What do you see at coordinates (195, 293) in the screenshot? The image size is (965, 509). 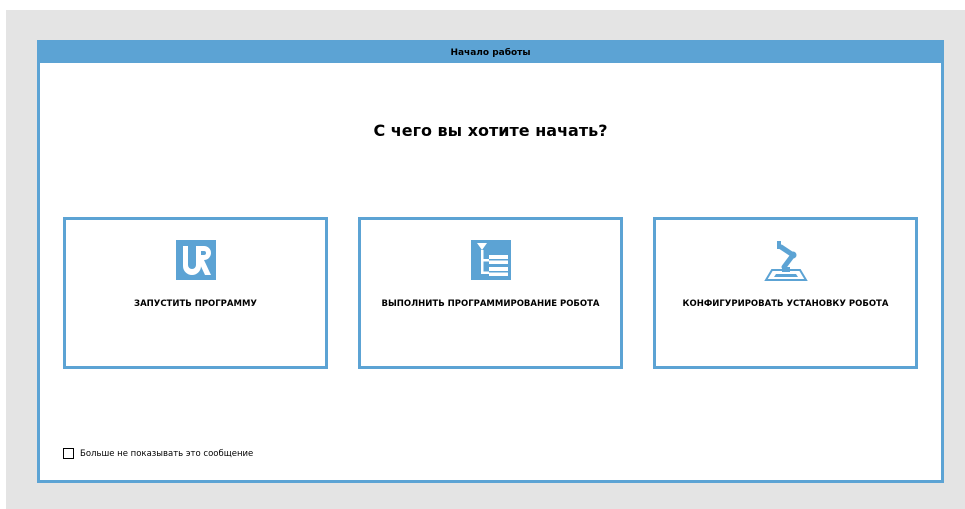 I see `run-program-button: ЗАПУСТИТЬ ПРОГРАММУ` at bounding box center [195, 293].